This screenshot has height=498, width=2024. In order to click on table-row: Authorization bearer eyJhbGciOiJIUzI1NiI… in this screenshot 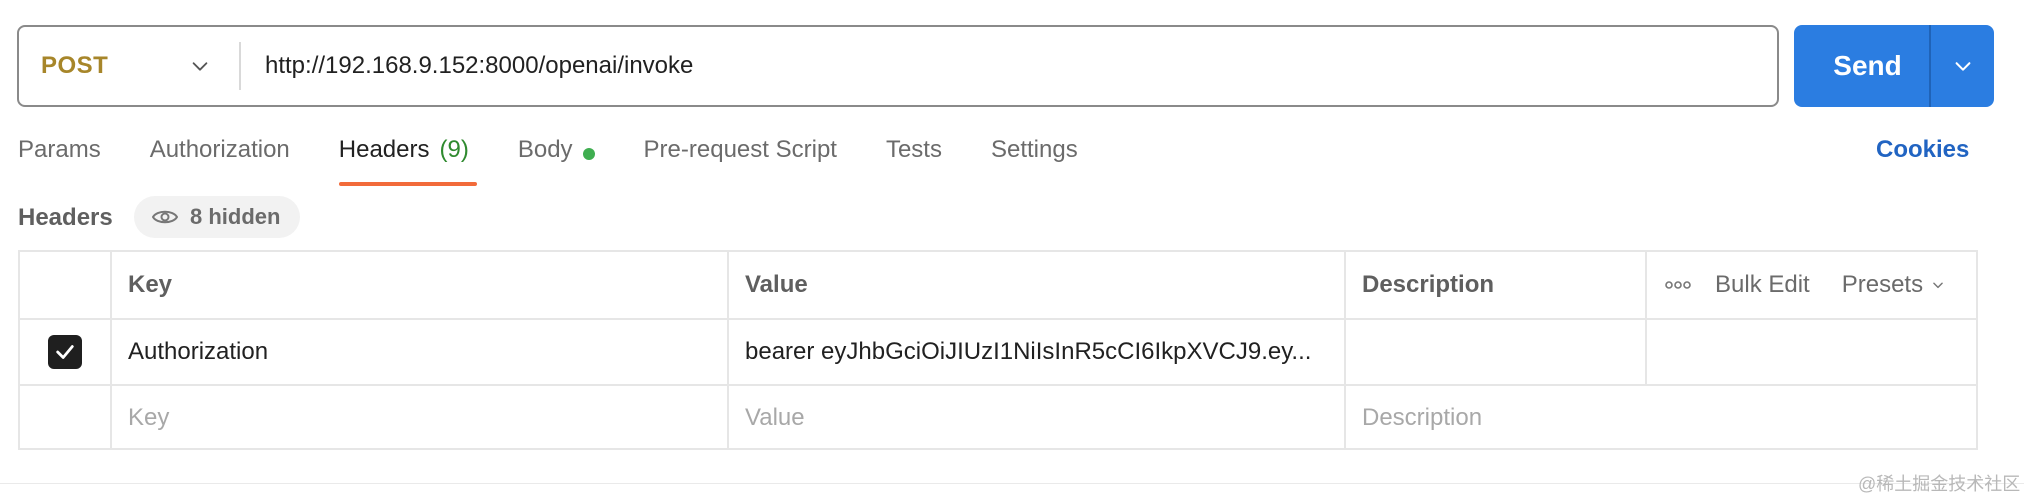, I will do `click(998, 351)`.